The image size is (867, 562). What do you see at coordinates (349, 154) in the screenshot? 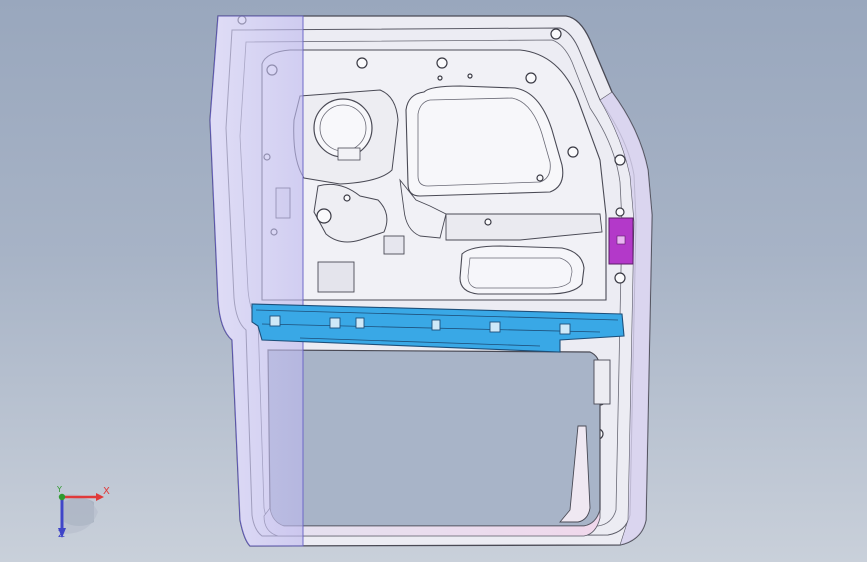
I see `speaker-tab` at bounding box center [349, 154].